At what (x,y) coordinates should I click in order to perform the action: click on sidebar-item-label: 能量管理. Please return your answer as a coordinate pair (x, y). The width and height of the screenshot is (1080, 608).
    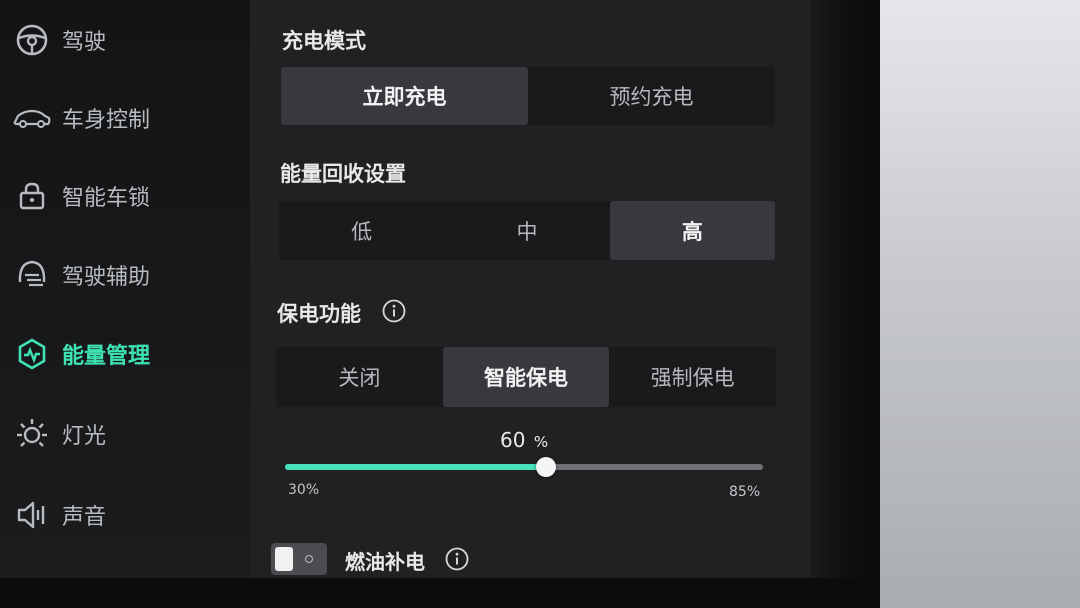
    Looking at the image, I should click on (106, 356).